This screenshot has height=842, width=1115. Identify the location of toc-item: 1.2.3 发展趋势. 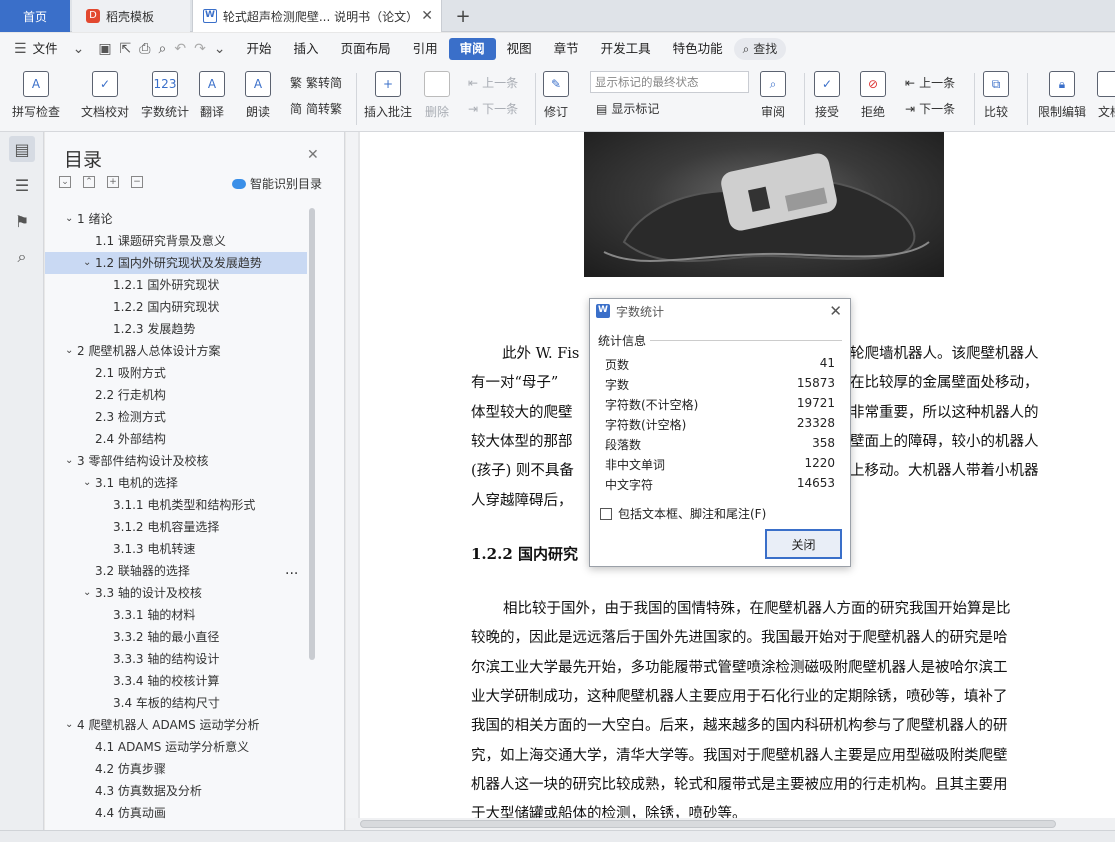
(176, 329).